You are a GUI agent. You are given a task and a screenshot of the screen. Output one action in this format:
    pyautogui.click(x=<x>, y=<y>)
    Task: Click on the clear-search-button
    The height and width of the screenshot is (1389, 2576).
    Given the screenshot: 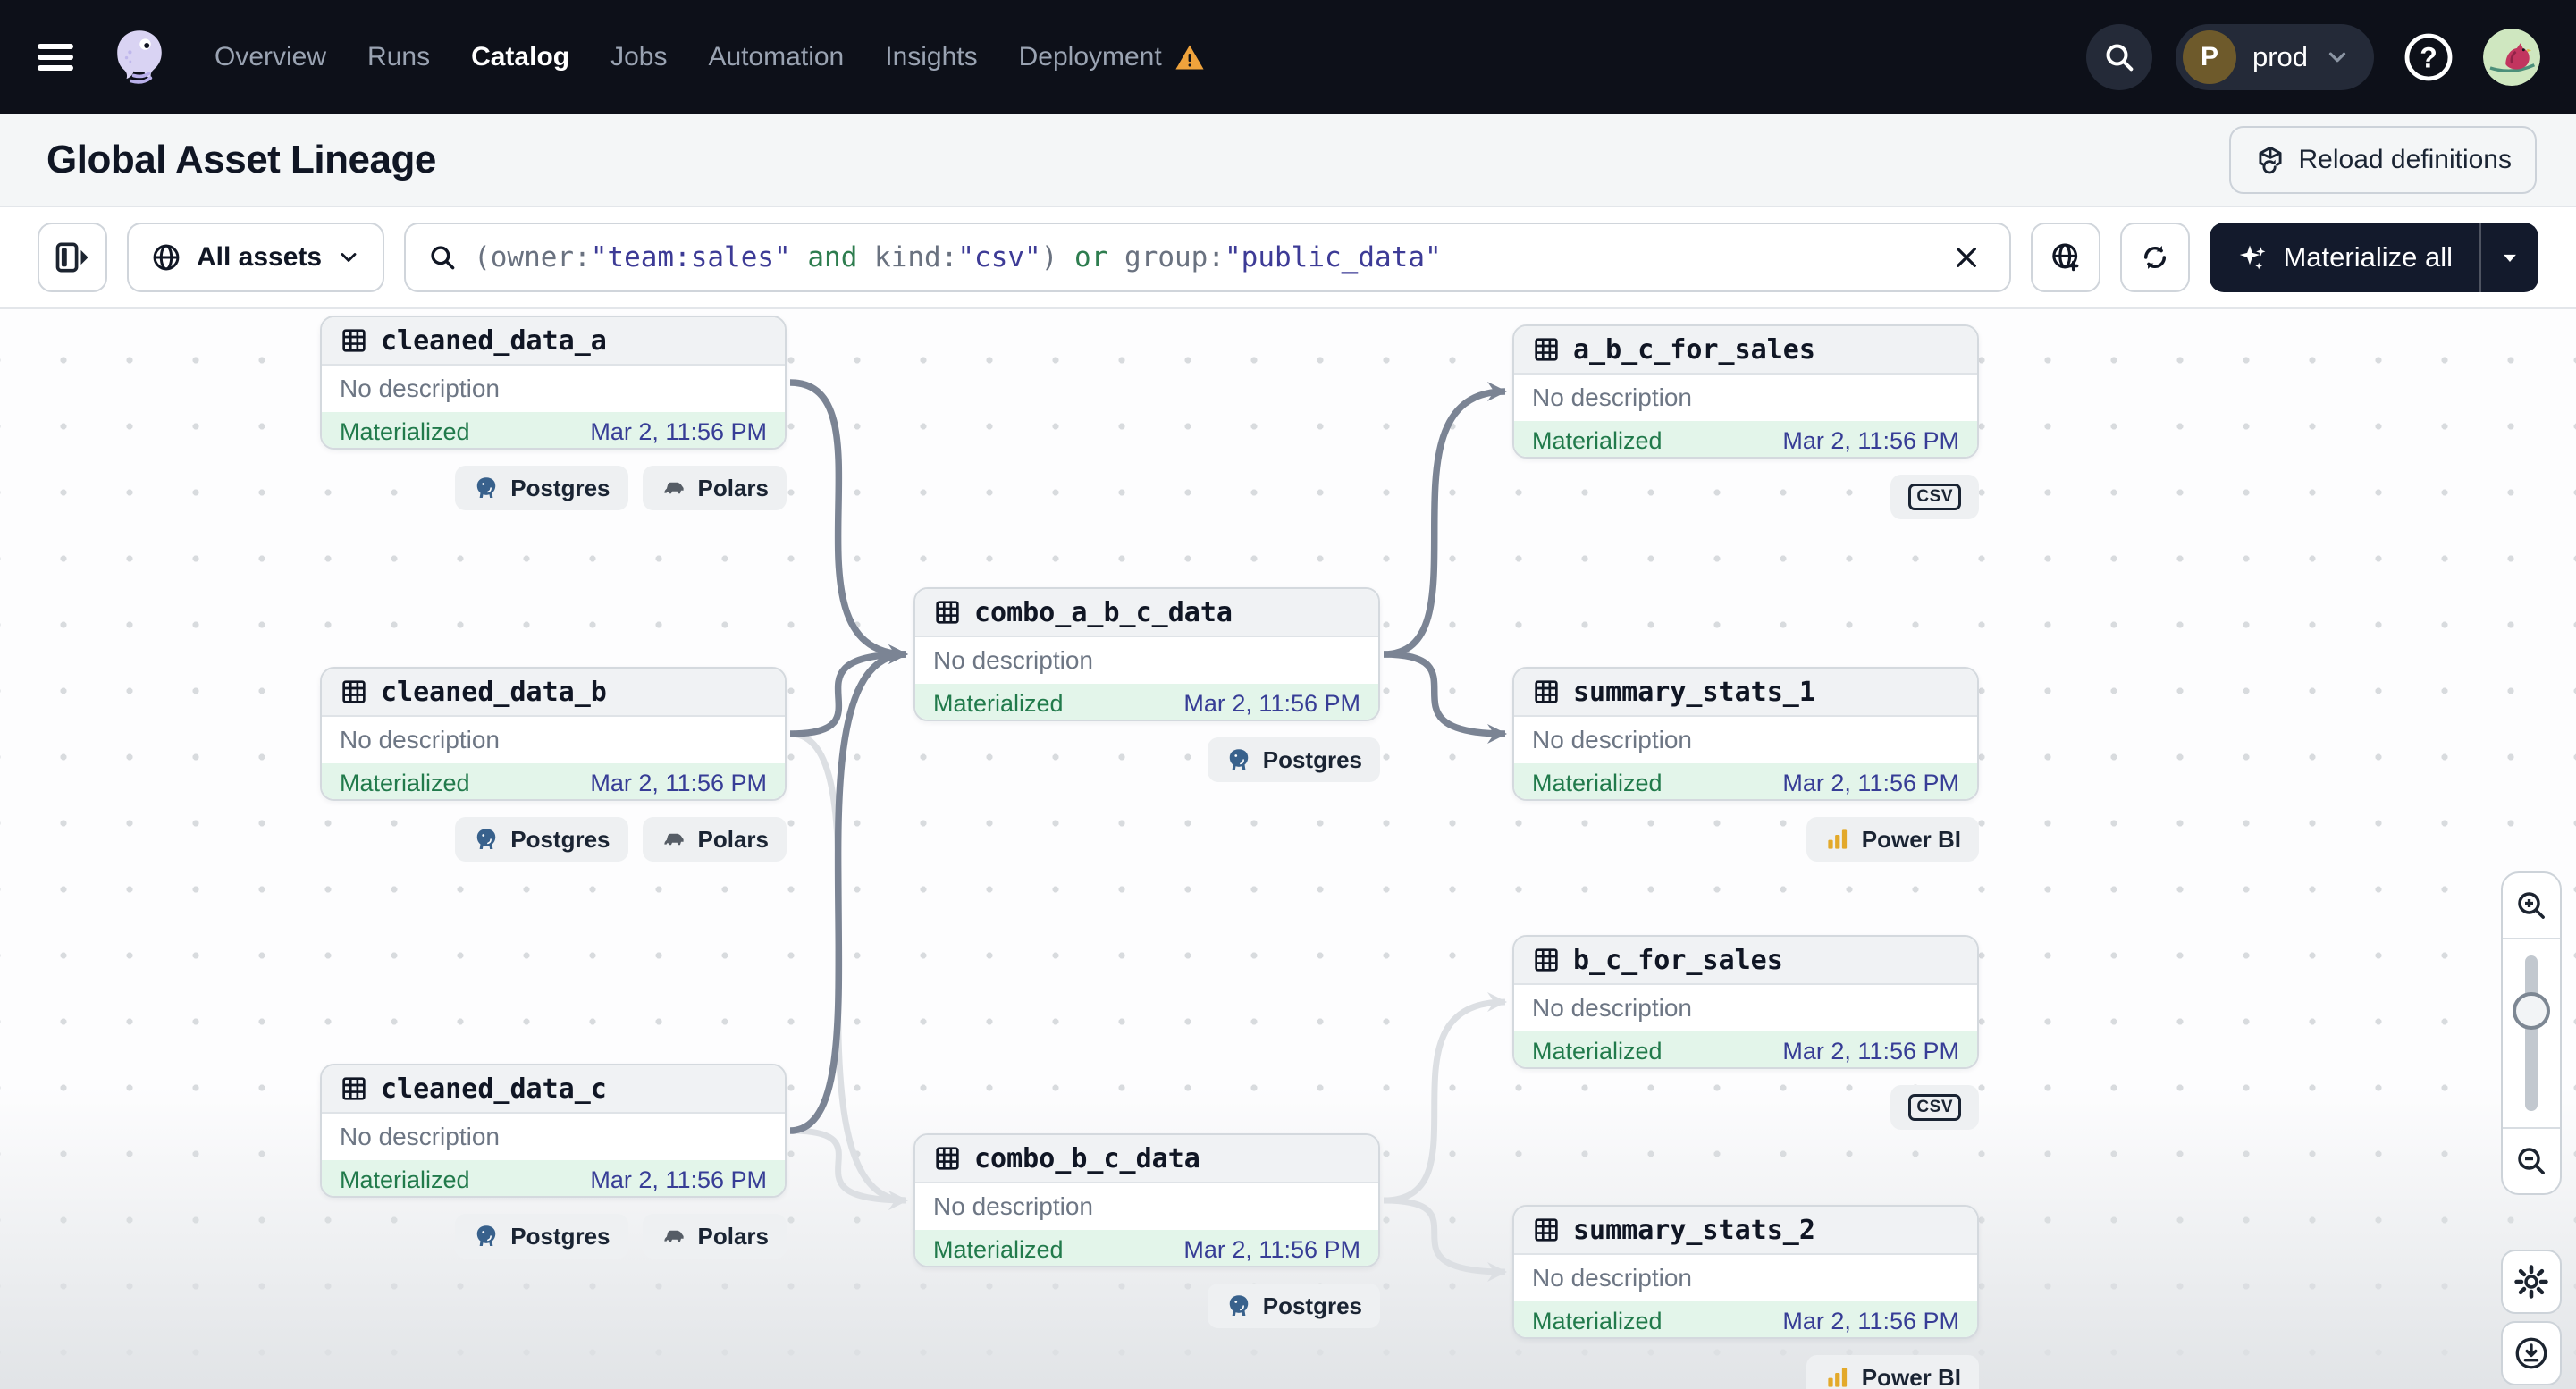 What is the action you would take?
    pyautogui.click(x=1966, y=257)
    